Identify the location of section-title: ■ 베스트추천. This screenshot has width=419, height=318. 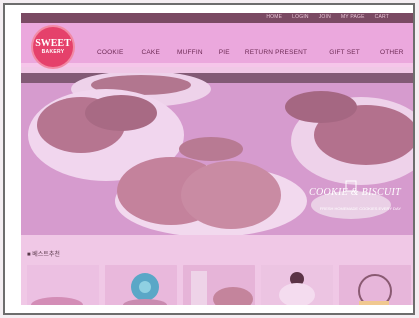
(43, 255).